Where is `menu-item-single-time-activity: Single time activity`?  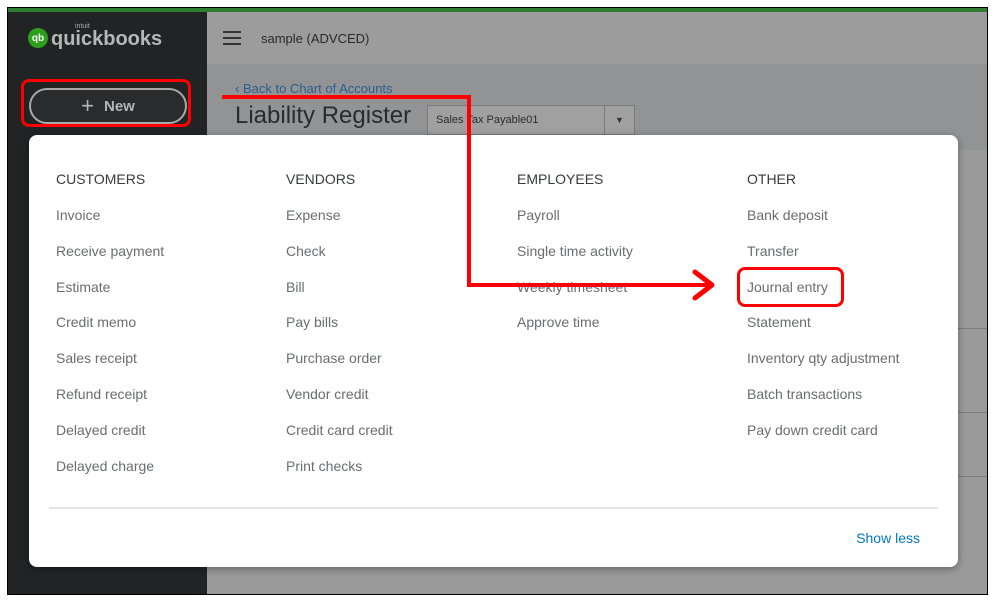 menu-item-single-time-activity: Single time activity is located at coordinates (575, 261).